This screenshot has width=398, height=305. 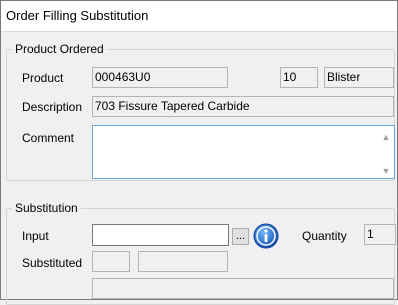 What do you see at coordinates (59, 49) in the screenshot?
I see `product-ordered-caption: Product Ordered` at bounding box center [59, 49].